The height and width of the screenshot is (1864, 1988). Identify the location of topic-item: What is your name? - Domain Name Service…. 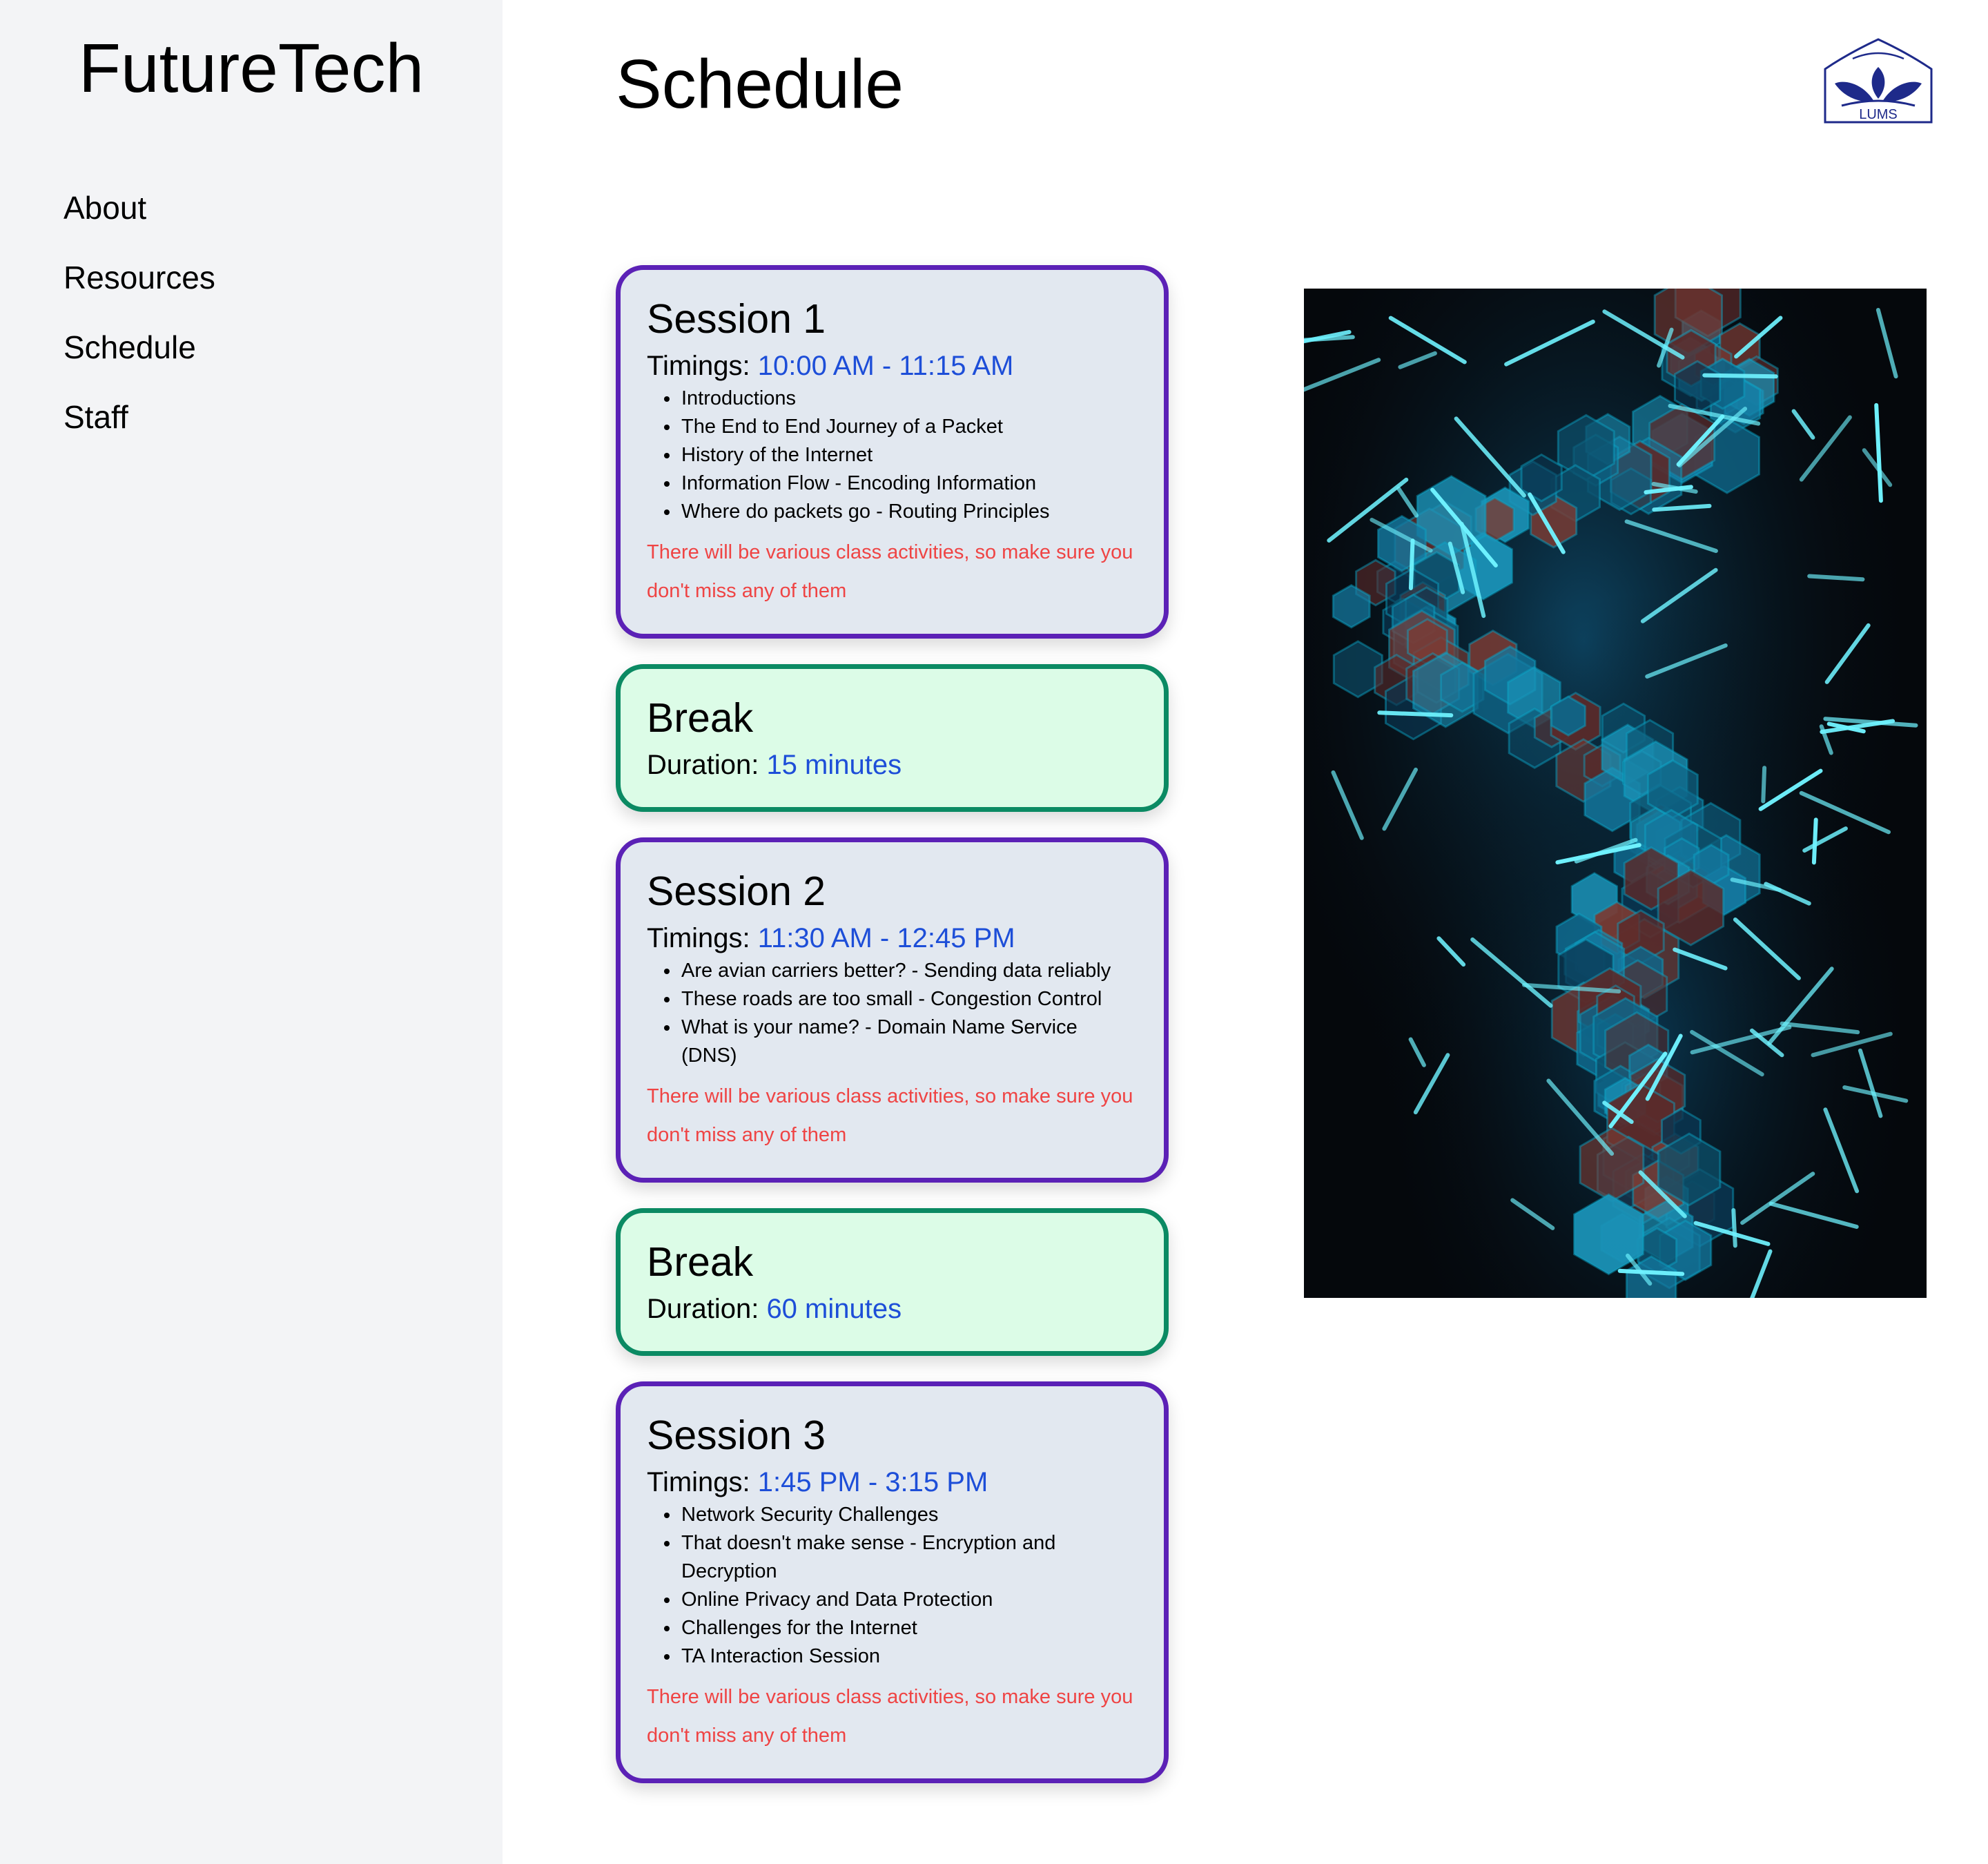
(909, 1042).